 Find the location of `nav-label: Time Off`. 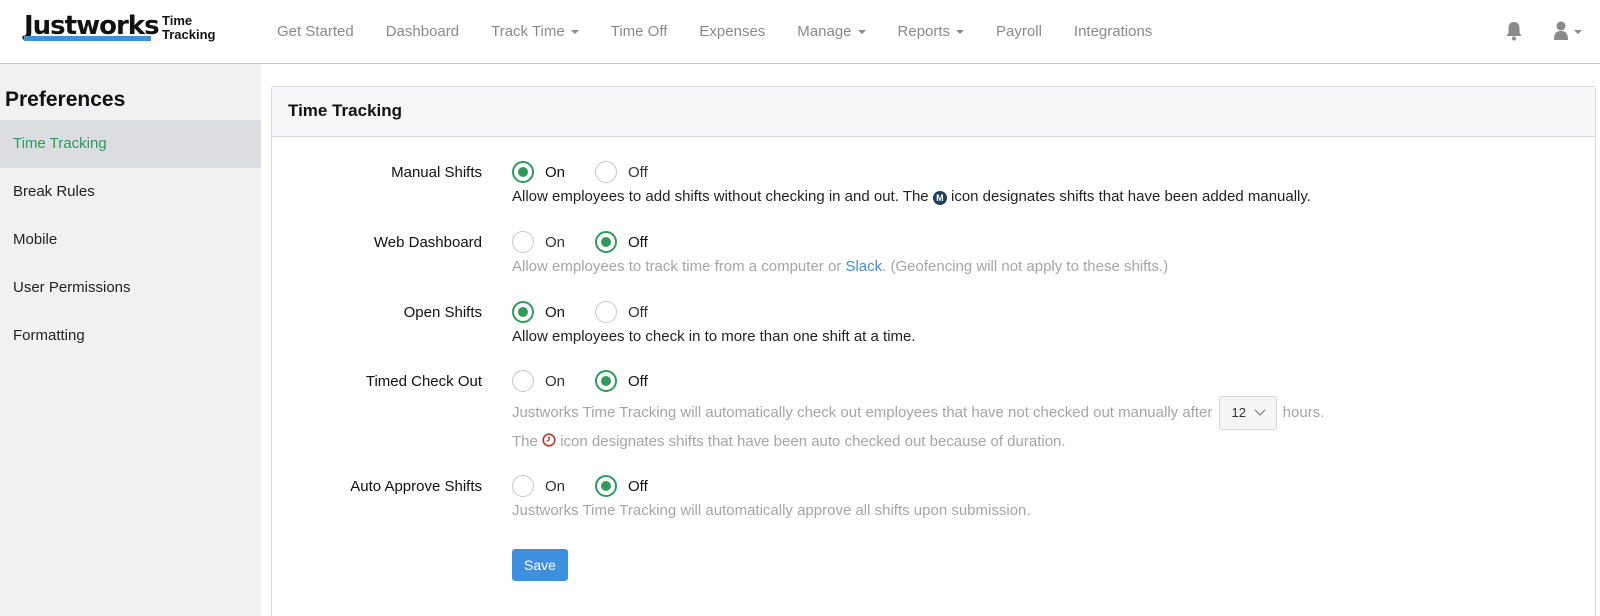

nav-label: Time Off is located at coordinates (639, 31).